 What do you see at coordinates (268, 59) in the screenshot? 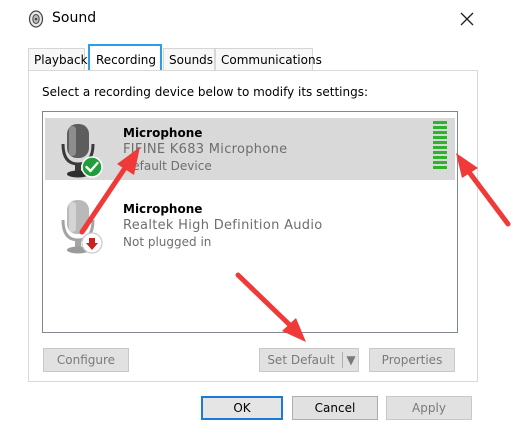
I see `tab-communications: Communications` at bounding box center [268, 59].